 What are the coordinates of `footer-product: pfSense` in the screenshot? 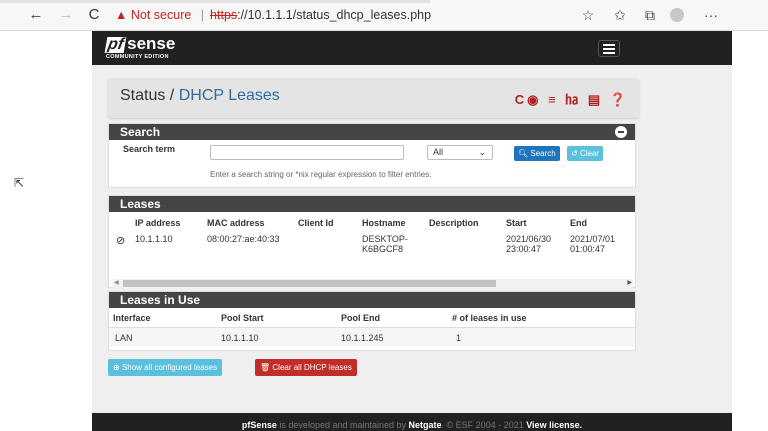 It's located at (259, 425).